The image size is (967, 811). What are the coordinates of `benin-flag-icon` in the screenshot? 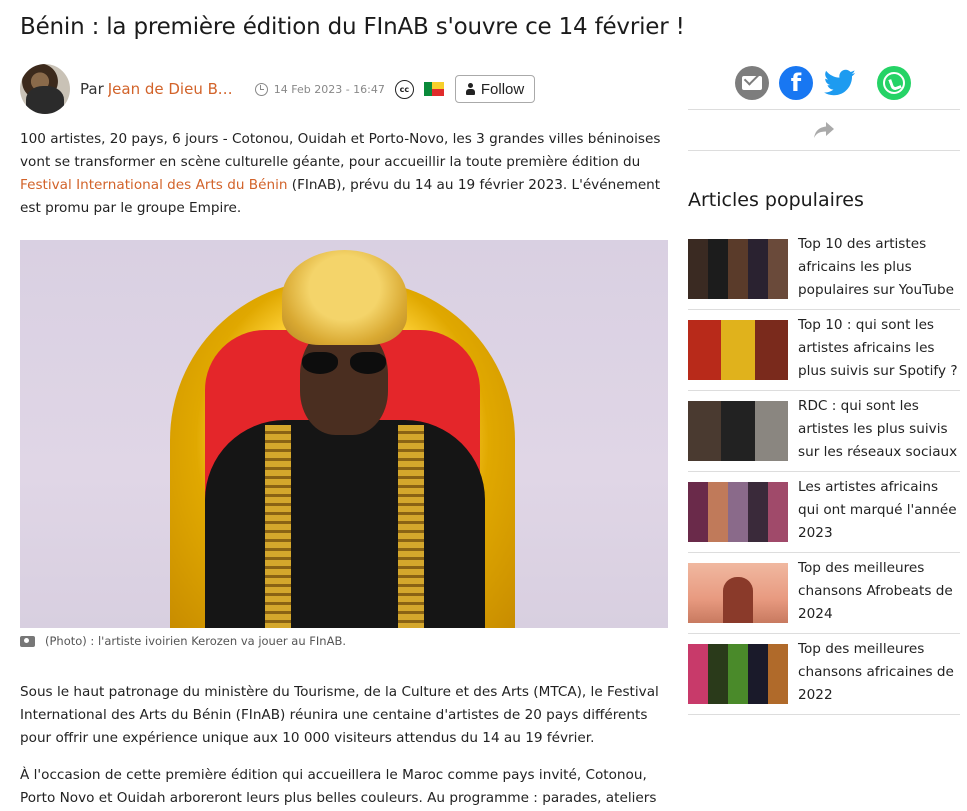 It's located at (433, 89).